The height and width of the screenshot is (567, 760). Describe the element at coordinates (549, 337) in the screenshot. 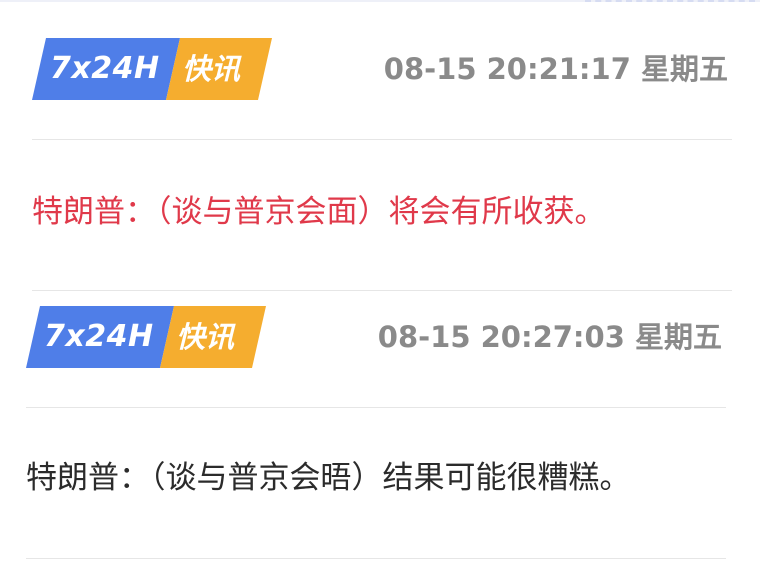

I see `news-timestamp: 08-15 20:27:03 星期五` at that location.